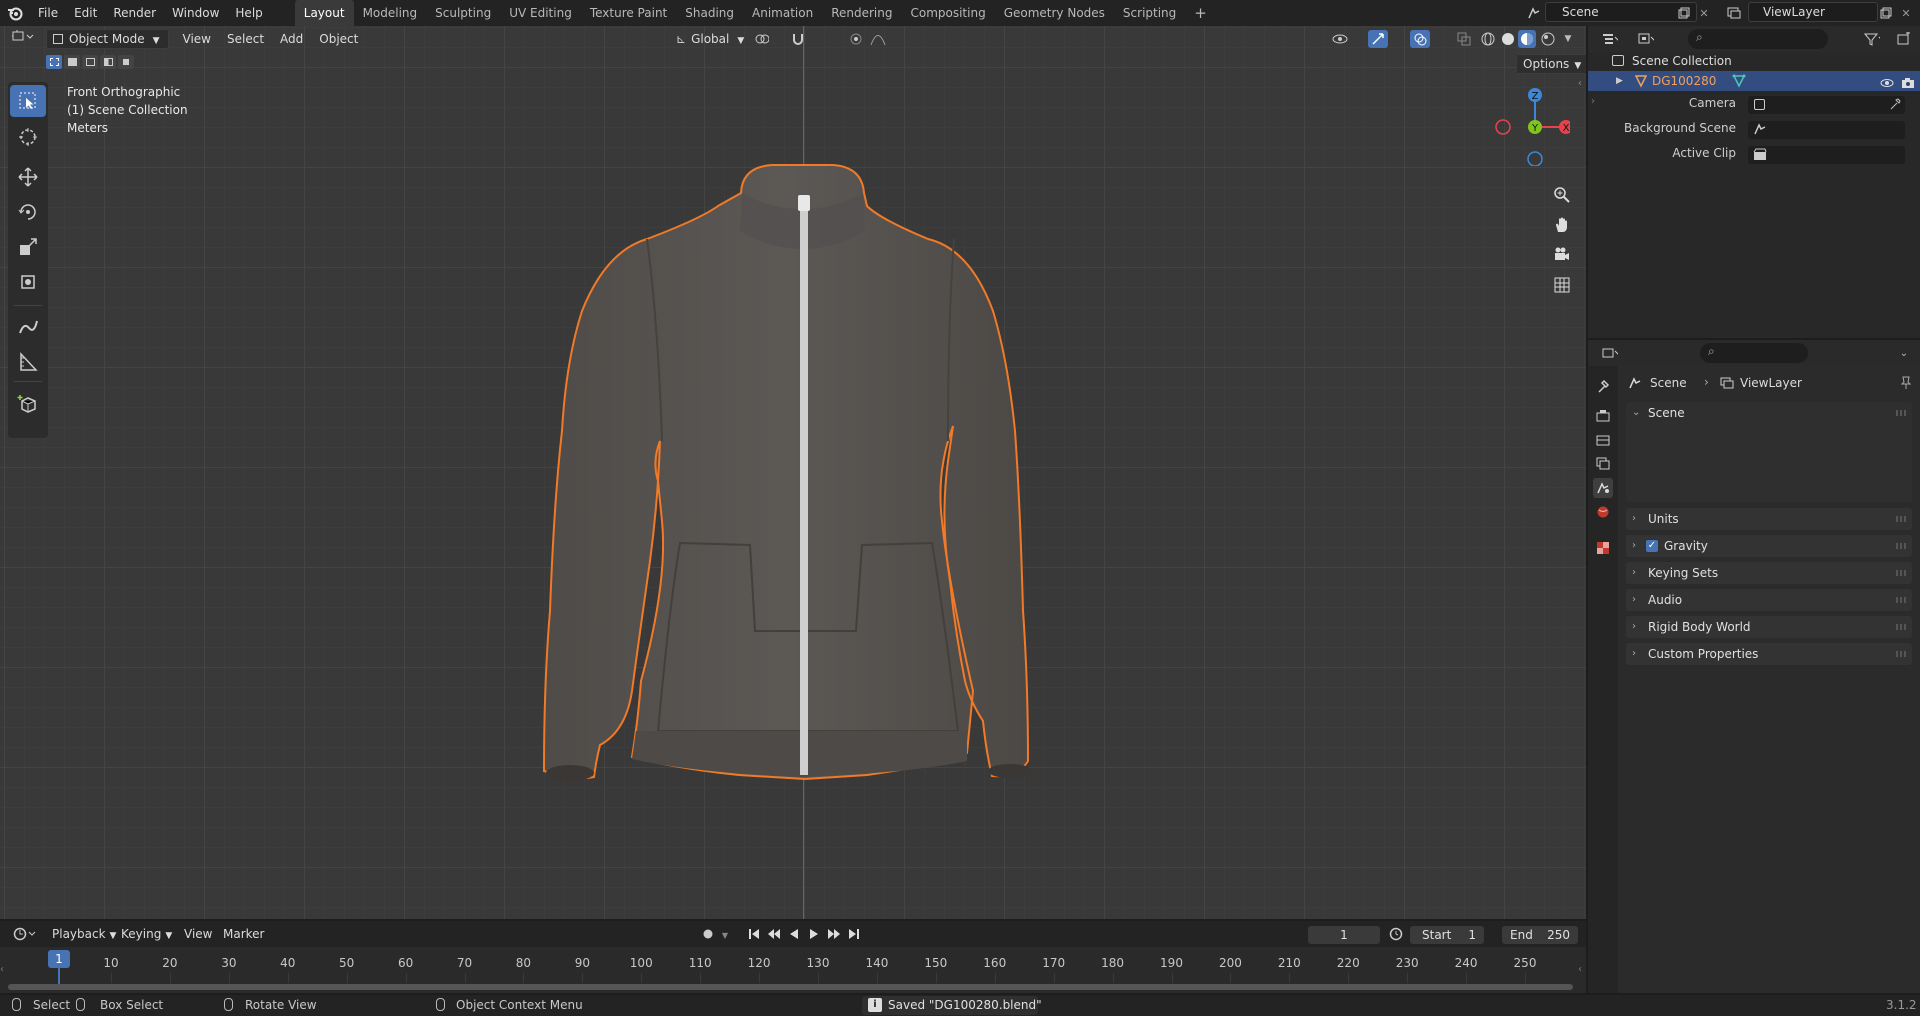 The width and height of the screenshot is (1920, 1016). I want to click on move-tool, so click(28, 177).